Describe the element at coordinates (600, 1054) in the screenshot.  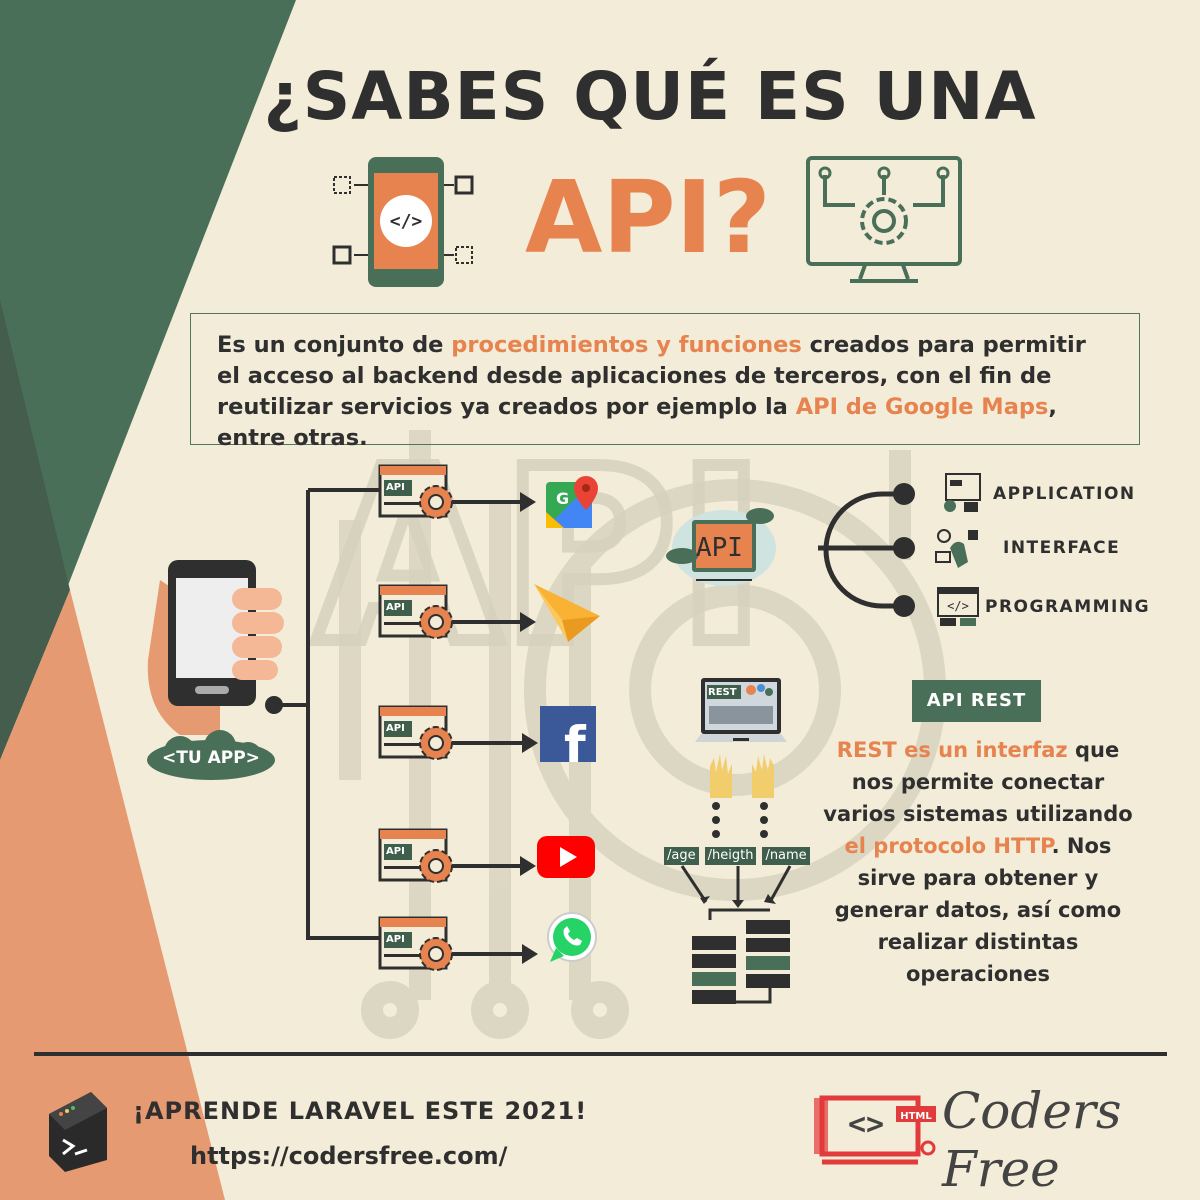
I see `footer-divider` at that location.